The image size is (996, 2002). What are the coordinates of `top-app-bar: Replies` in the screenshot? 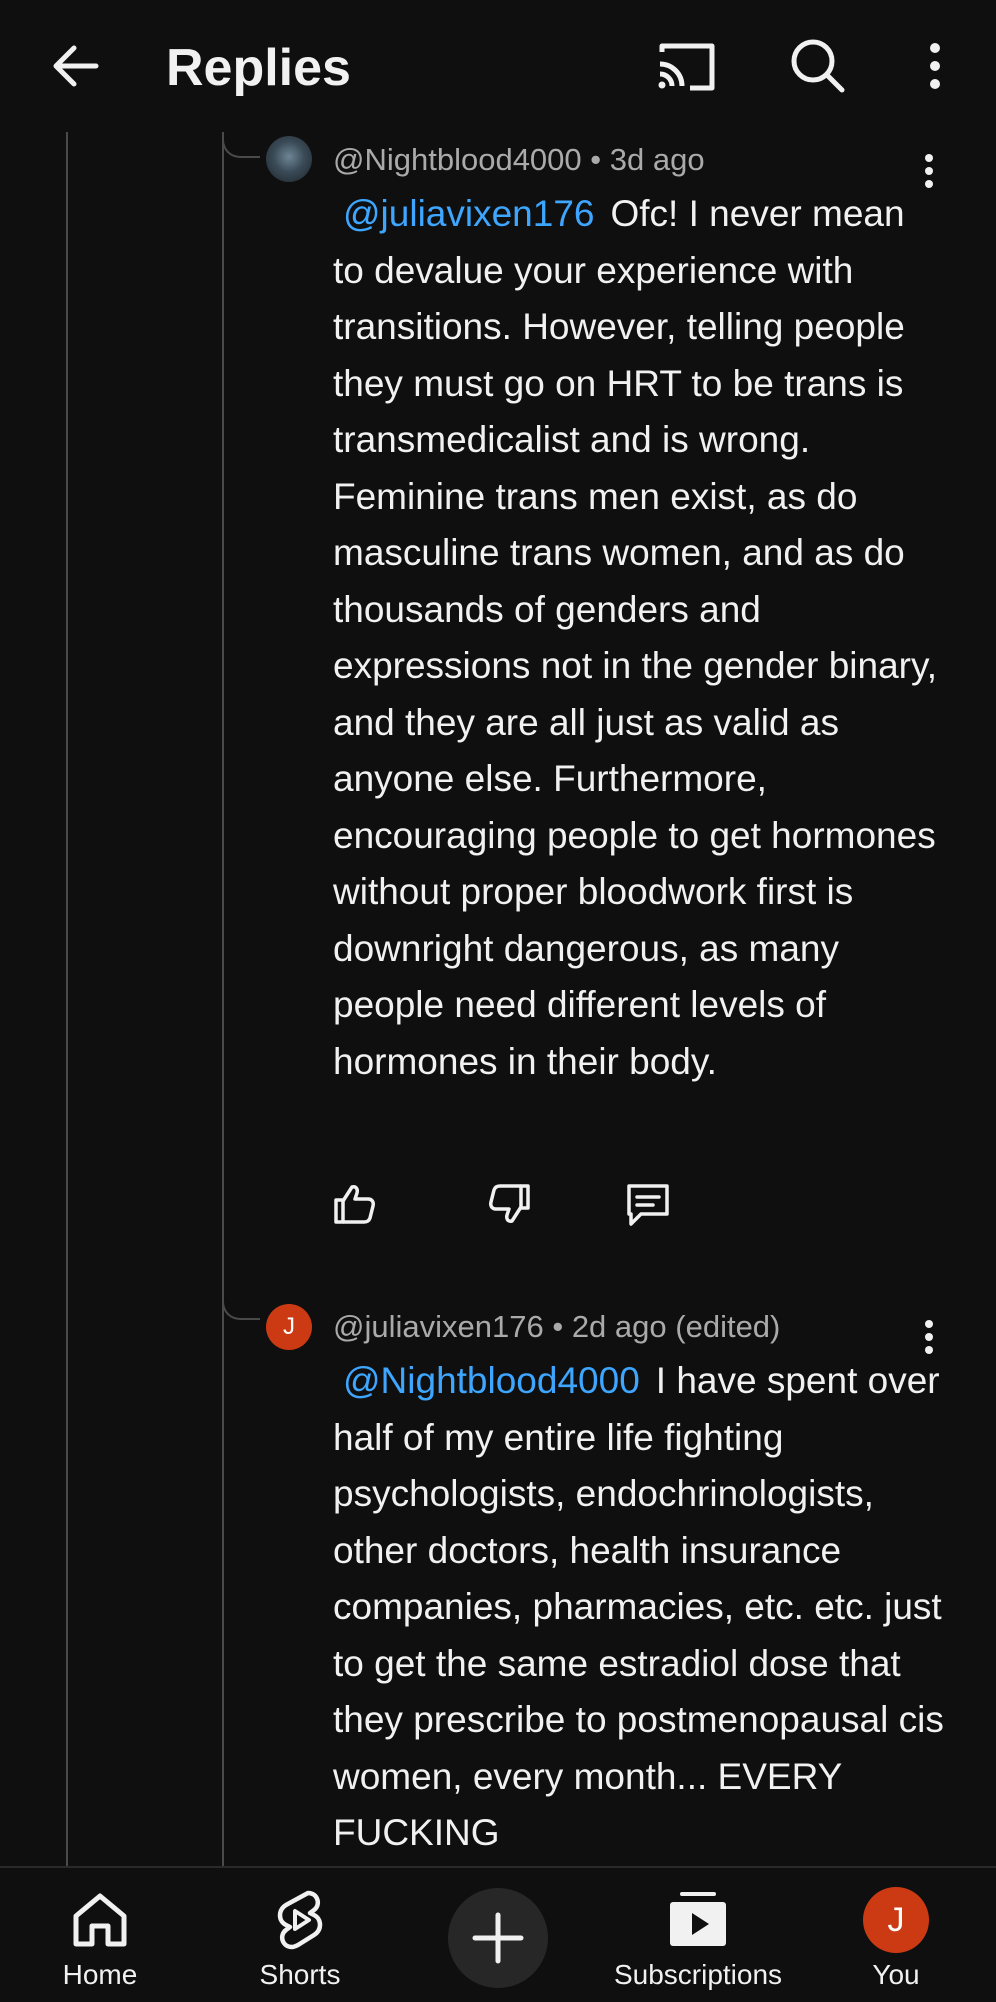 It's located at (498, 66).